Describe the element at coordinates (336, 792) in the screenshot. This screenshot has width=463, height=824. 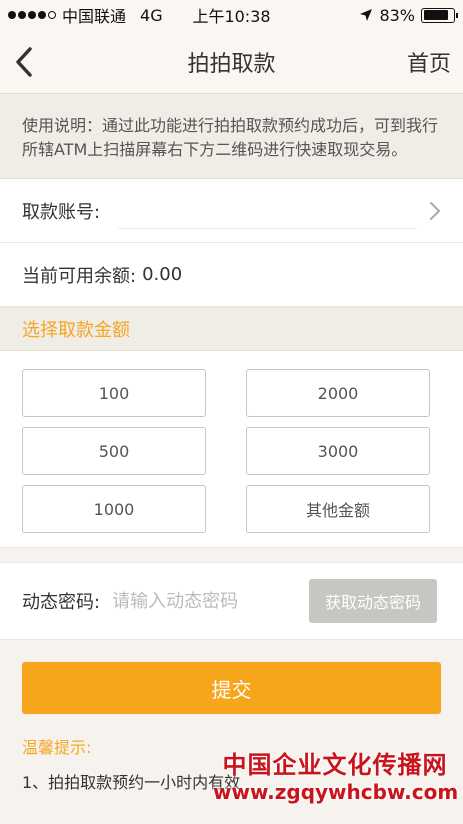
I see `watermark-url: www.zgqywhcbw.com` at that location.